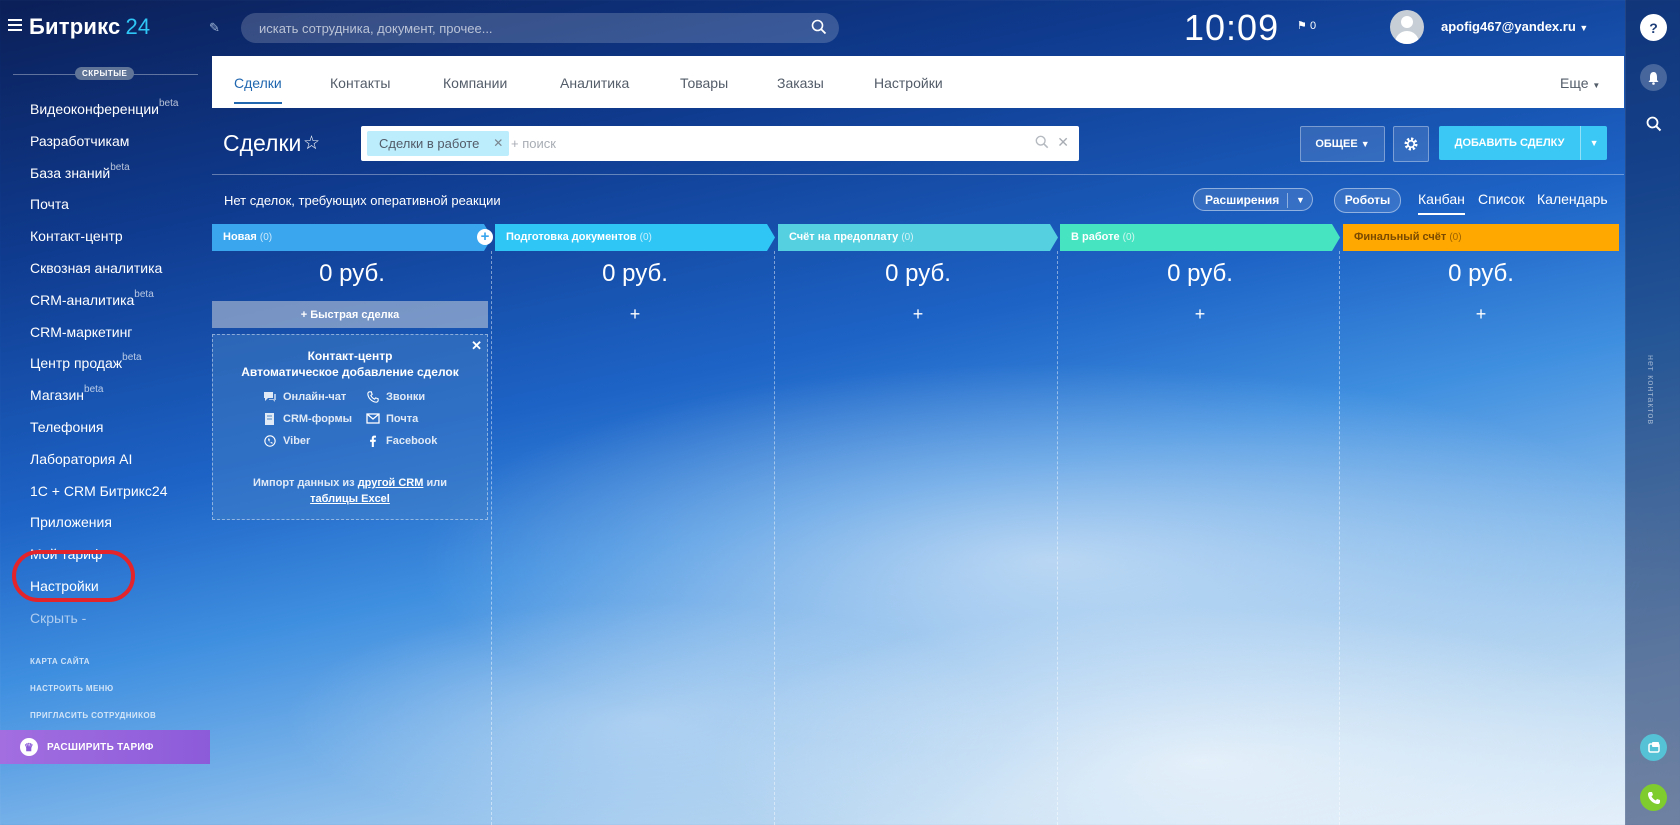  What do you see at coordinates (1063, 142) in the screenshot?
I see `clear-icon: ✕` at bounding box center [1063, 142].